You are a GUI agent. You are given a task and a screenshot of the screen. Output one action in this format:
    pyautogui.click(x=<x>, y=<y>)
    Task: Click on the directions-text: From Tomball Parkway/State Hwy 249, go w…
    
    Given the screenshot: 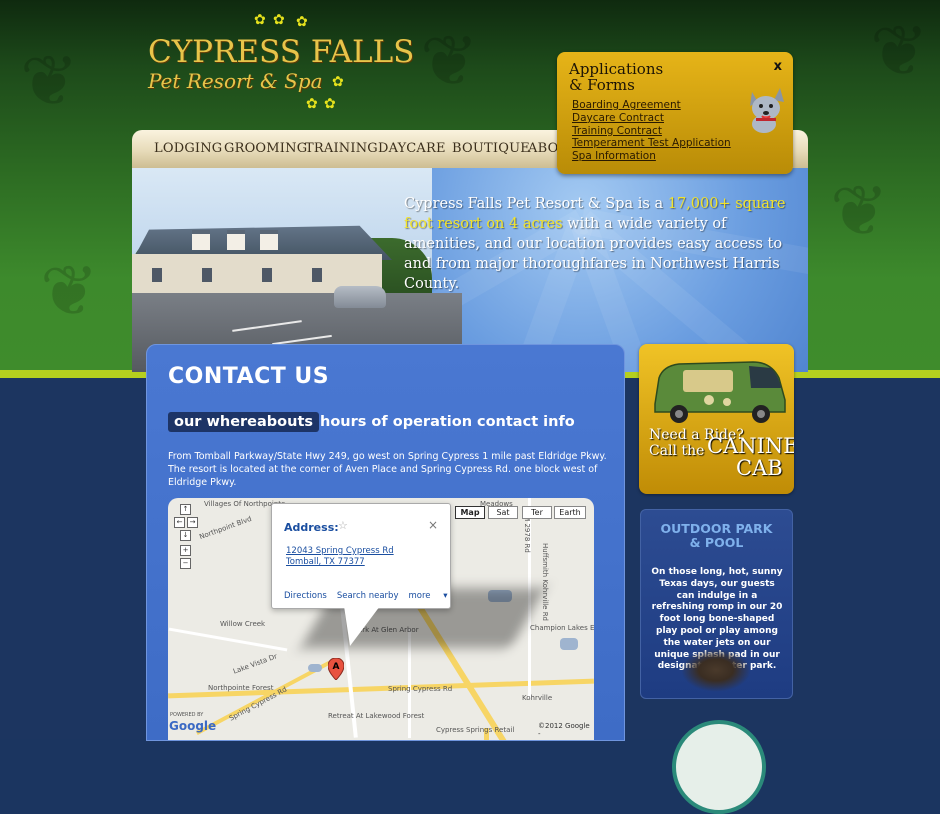 What is the action you would take?
    pyautogui.click(x=387, y=469)
    